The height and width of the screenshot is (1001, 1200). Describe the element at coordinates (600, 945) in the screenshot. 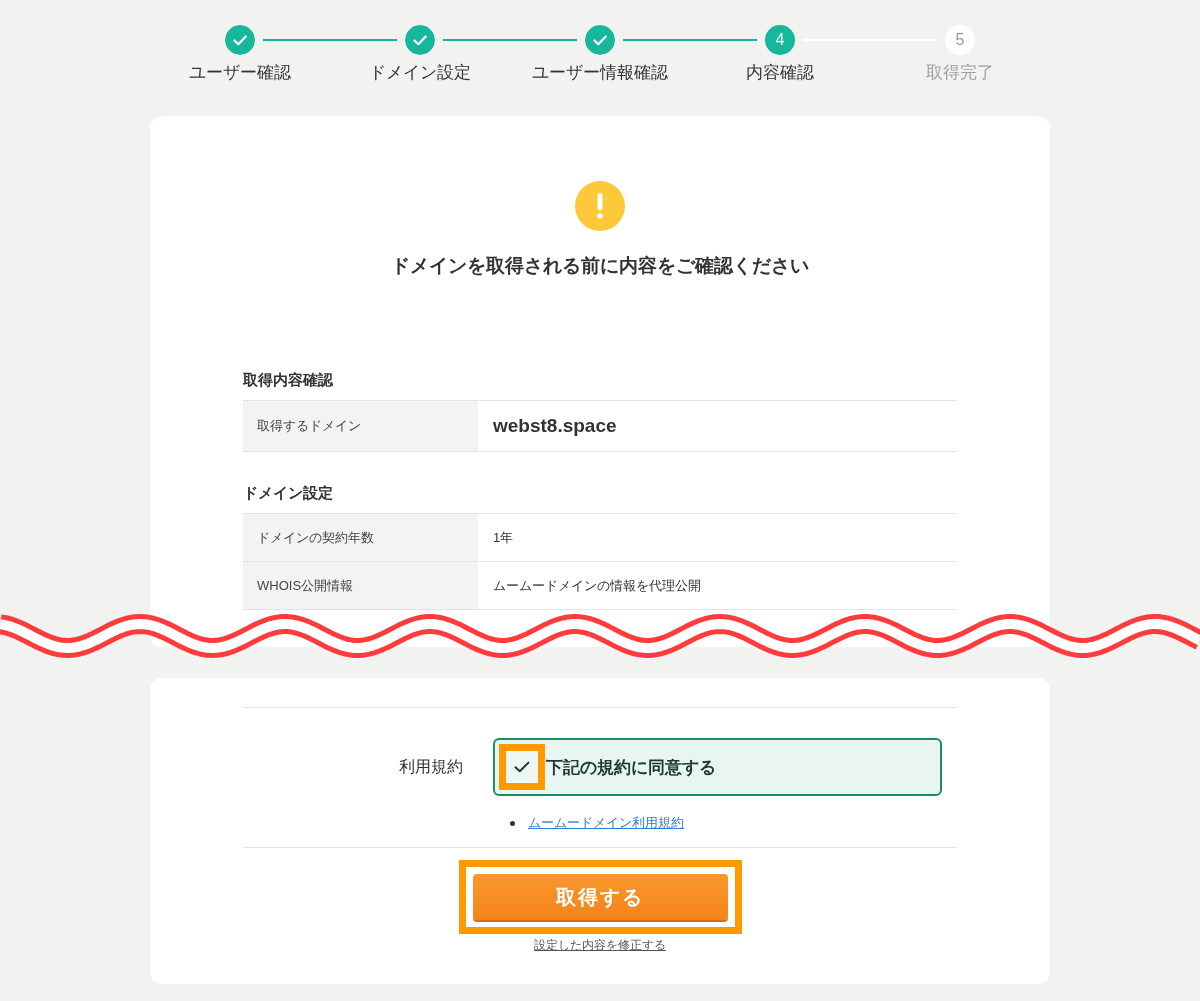

I see `edit-link: 設定した内容を修正する` at that location.